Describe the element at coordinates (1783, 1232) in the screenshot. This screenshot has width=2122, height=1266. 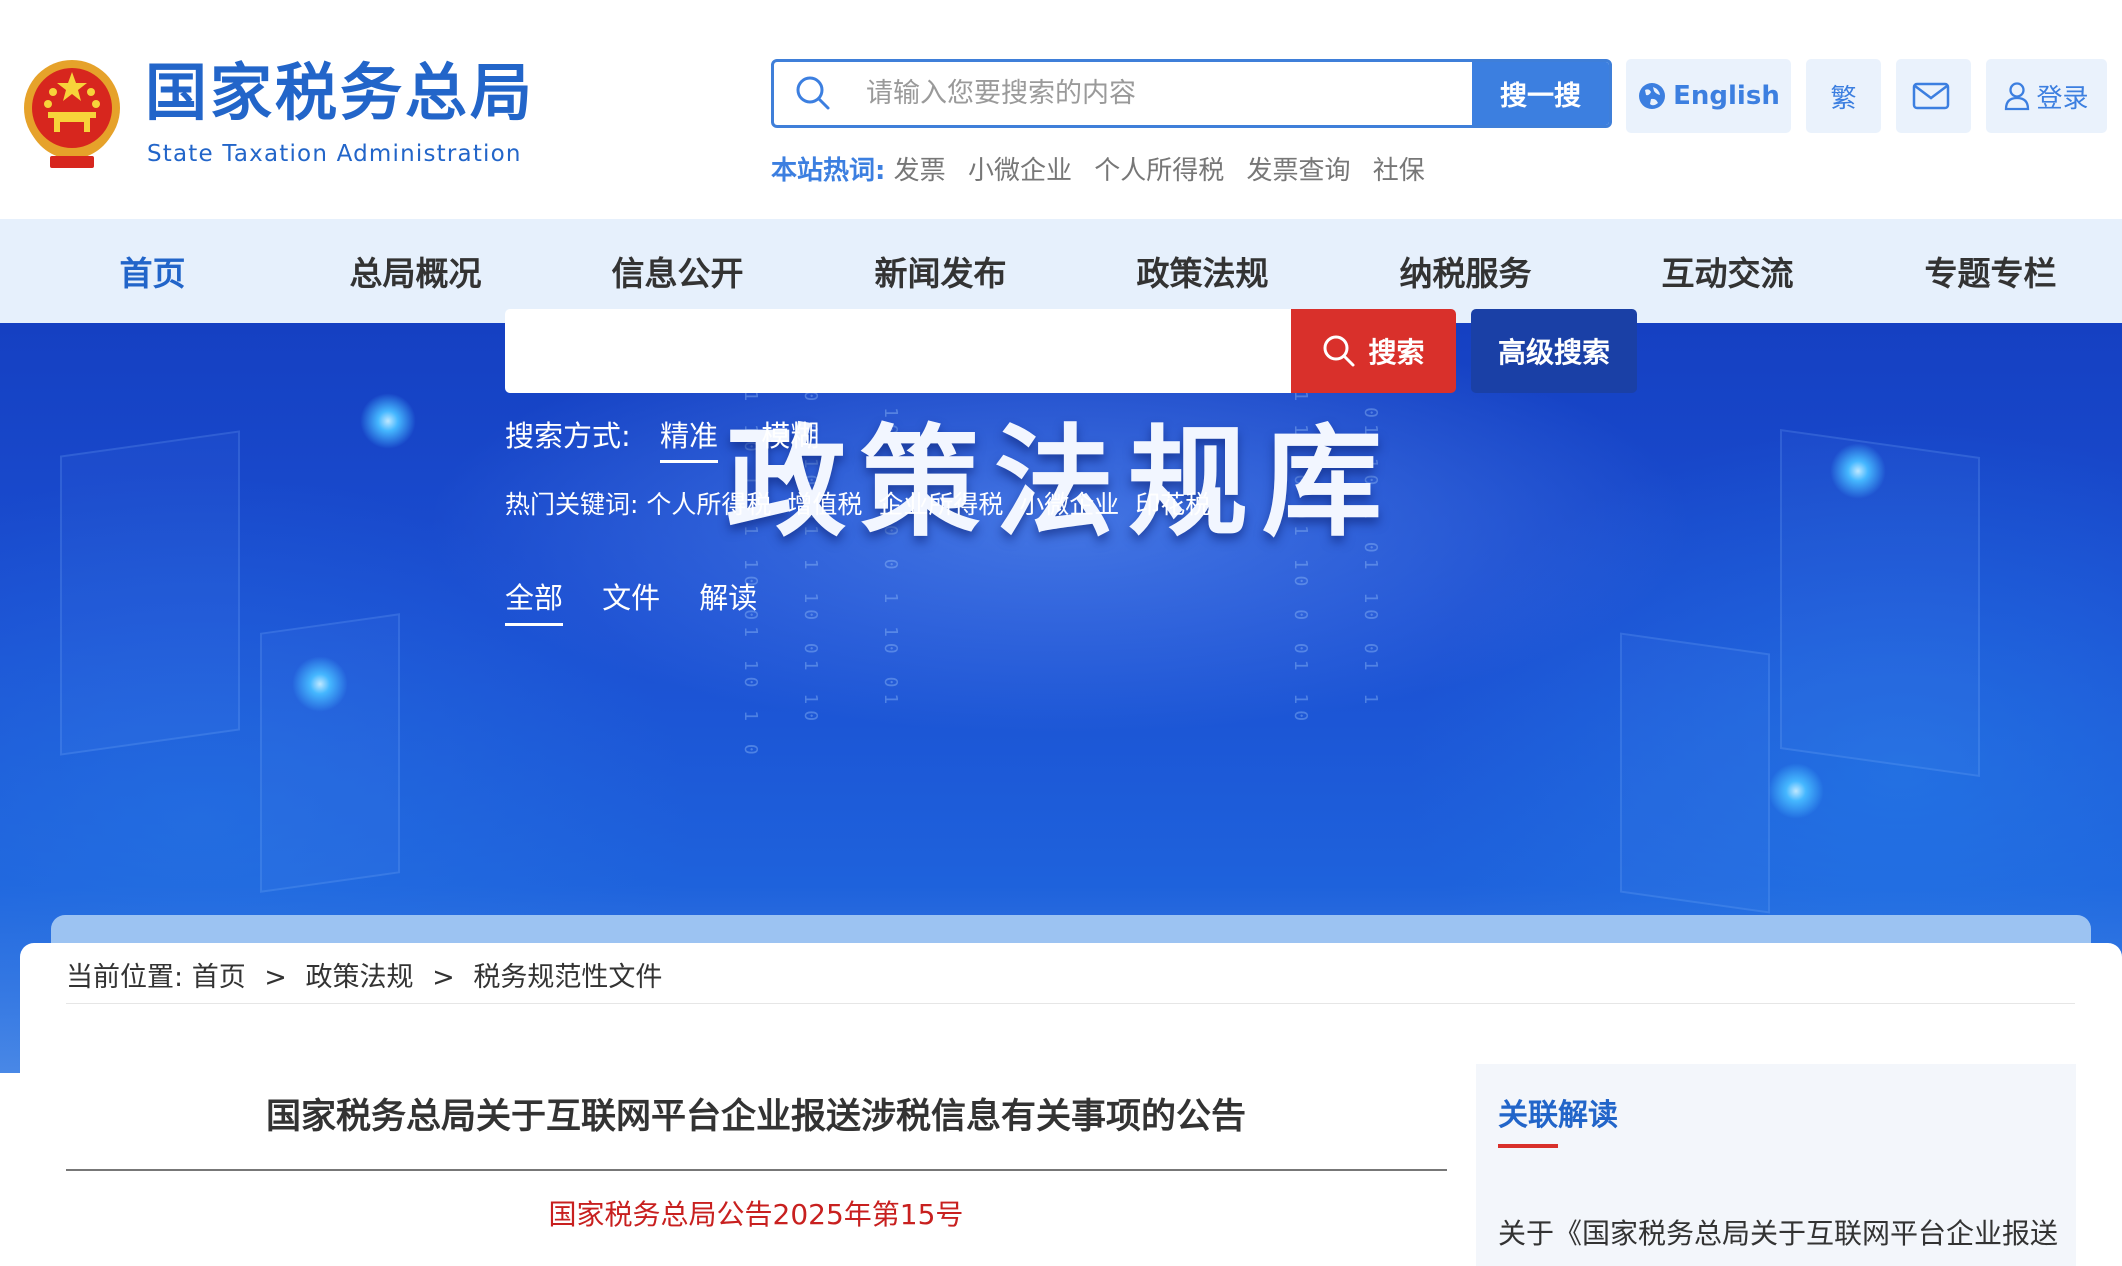
I see `related-interpretation-link: 关于《国家税务总局关于互联网平台企业报送` at that location.